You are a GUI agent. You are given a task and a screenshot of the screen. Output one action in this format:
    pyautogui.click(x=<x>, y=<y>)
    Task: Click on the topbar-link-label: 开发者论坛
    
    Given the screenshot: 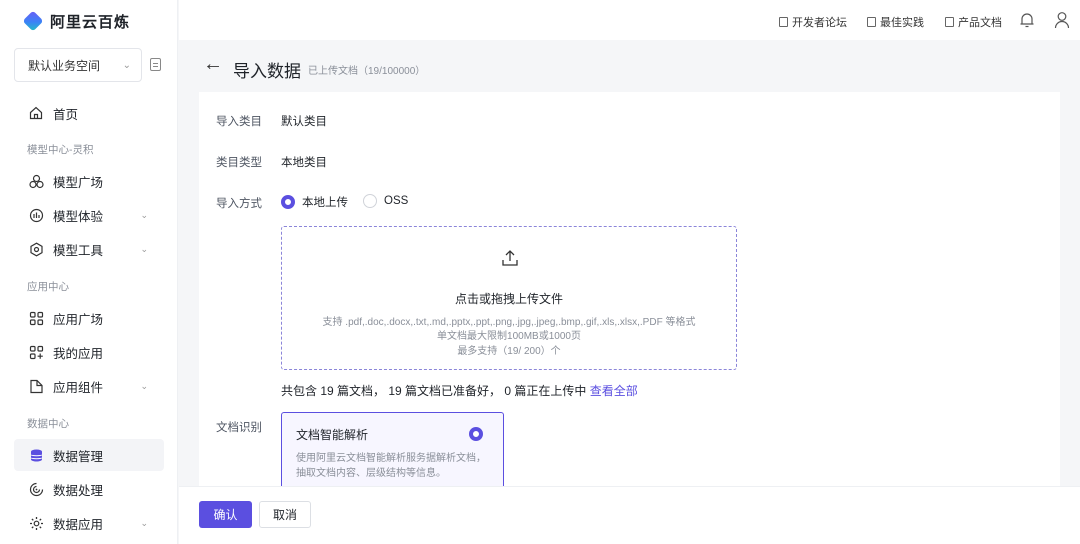 What is the action you would take?
    pyautogui.click(x=819, y=23)
    